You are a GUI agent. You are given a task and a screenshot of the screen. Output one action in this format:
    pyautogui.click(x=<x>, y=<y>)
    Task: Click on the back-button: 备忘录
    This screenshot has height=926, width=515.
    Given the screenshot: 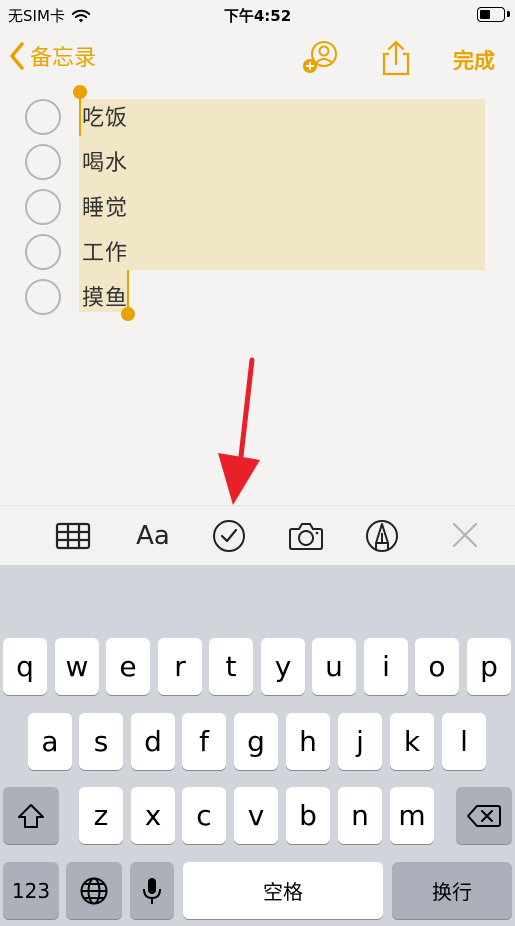 What is the action you would take?
    pyautogui.click(x=52, y=56)
    